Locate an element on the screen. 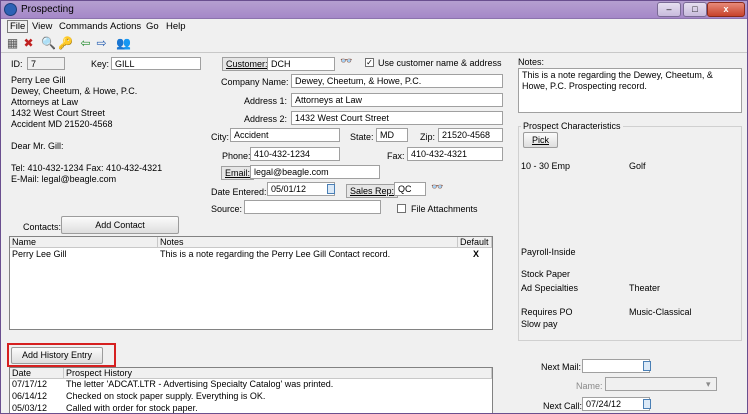 Image resolution: width=748 pixels, height=414 pixels. fax-label: Fax: is located at coordinates (396, 156).